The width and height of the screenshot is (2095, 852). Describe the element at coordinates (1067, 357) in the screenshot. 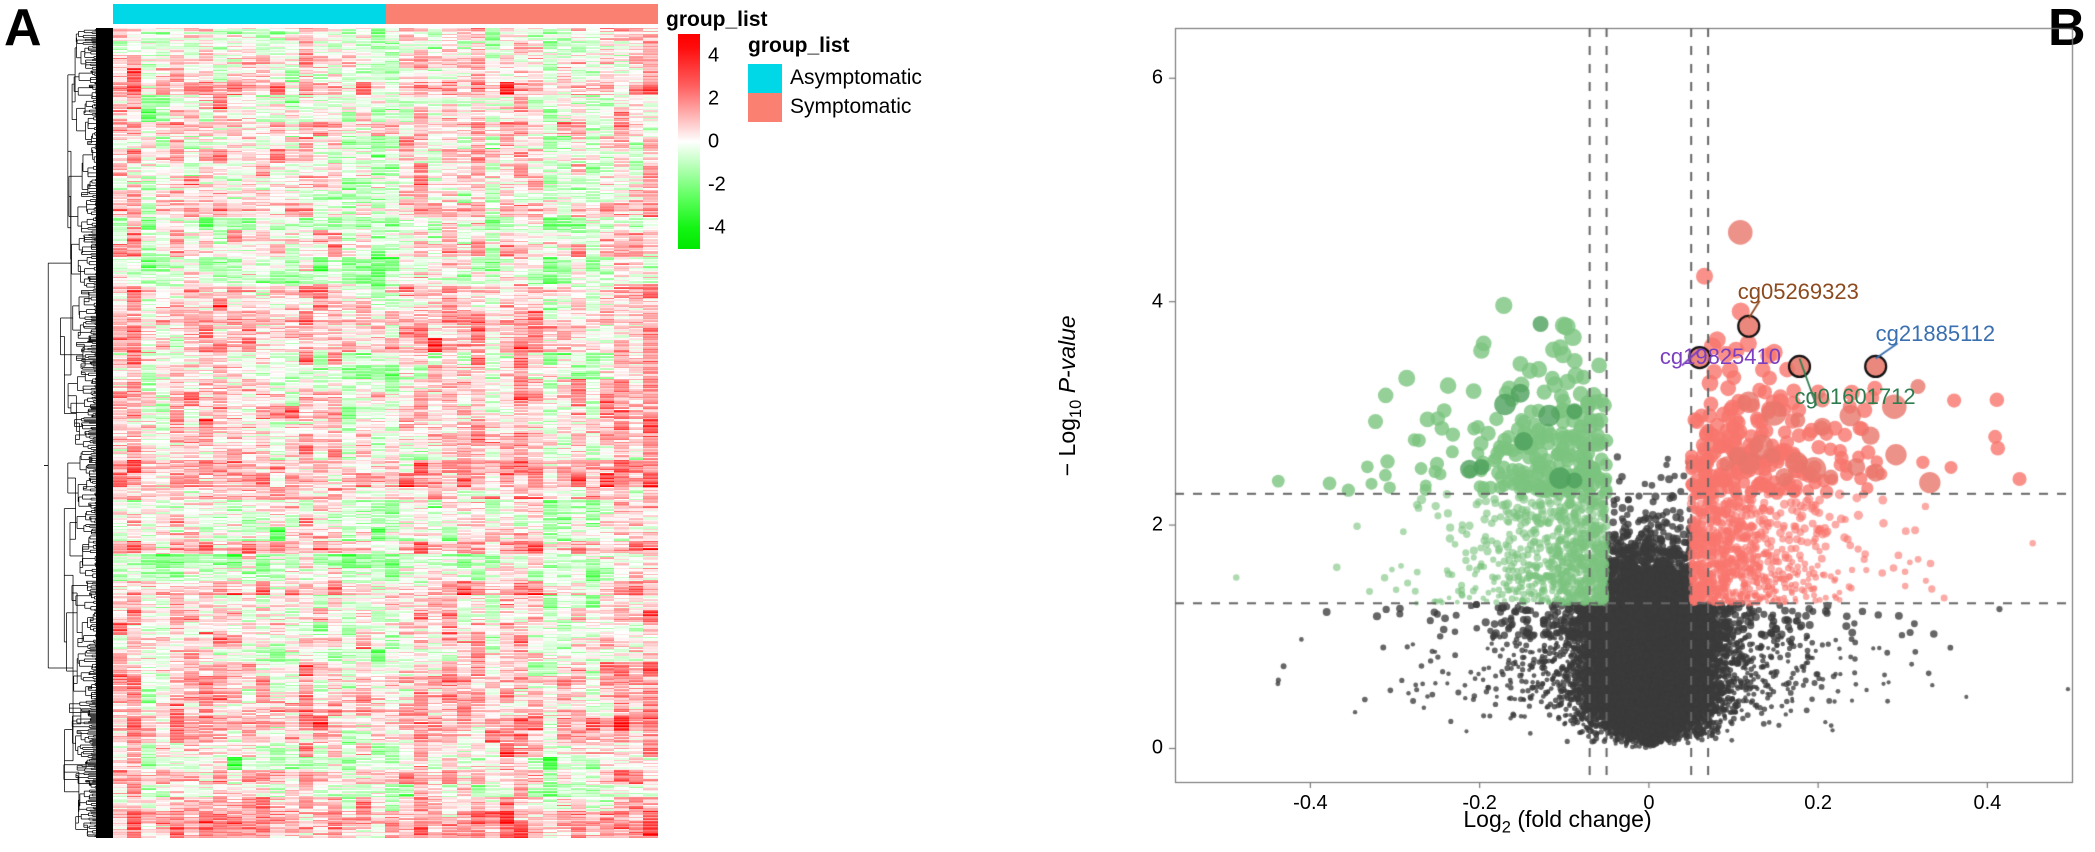

I see `y-title-italic: P-value` at that location.